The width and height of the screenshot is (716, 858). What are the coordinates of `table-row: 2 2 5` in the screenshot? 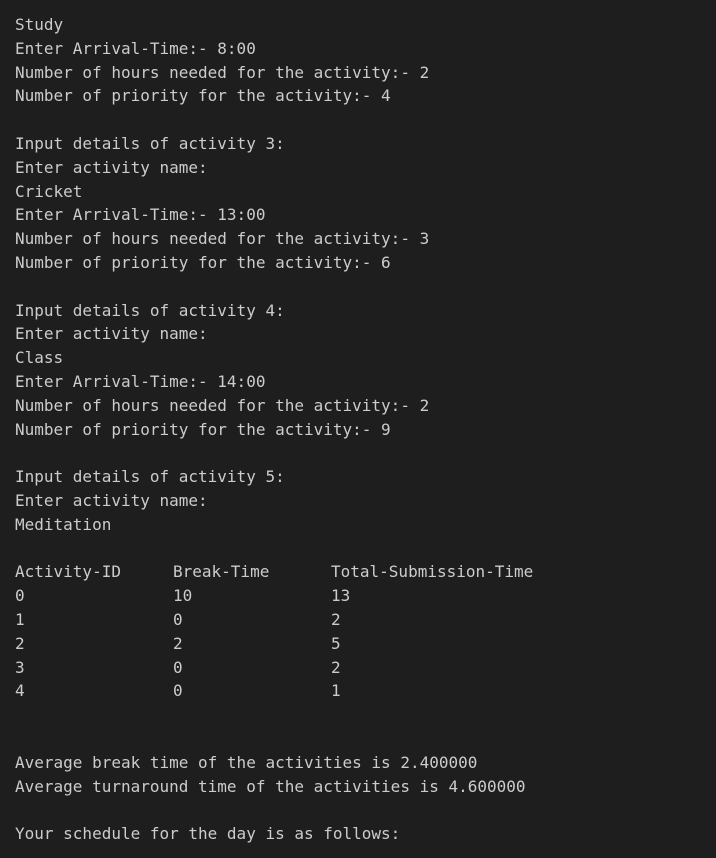 It's located at (365, 644).